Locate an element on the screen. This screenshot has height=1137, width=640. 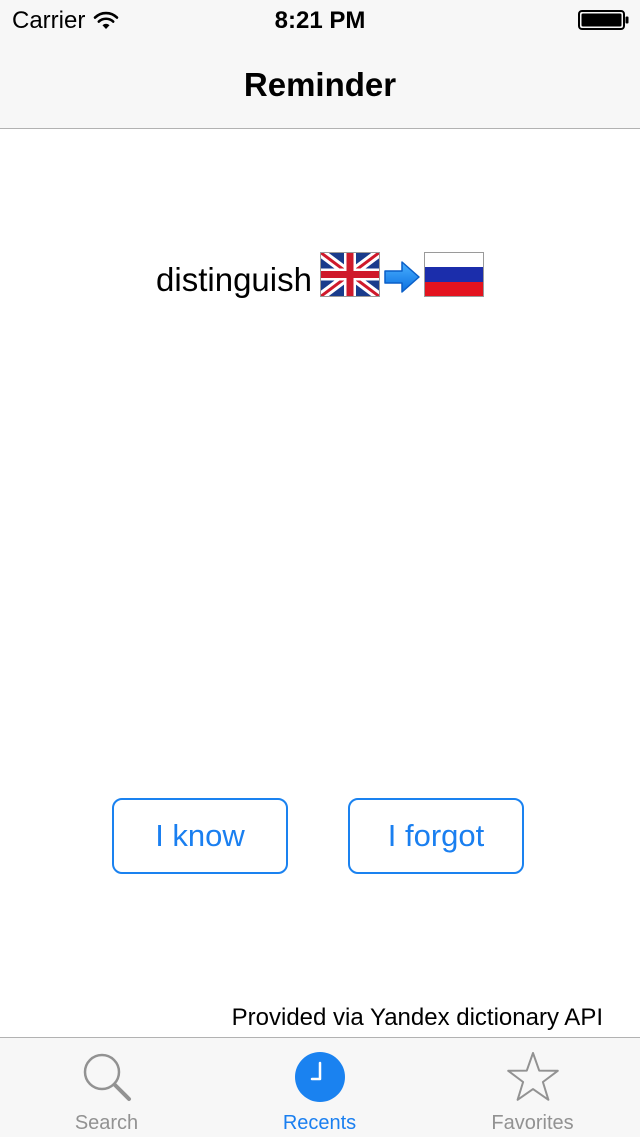
clock-icon is located at coordinates (319, 1077).